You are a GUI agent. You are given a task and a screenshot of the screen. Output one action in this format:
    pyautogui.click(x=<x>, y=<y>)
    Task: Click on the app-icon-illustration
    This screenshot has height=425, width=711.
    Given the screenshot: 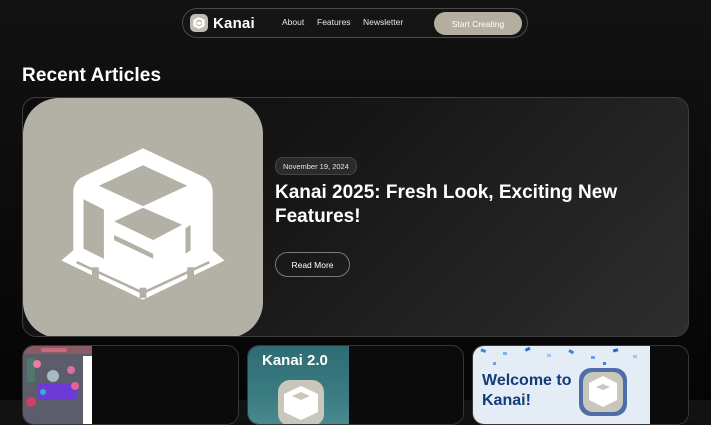 What is the action you would take?
    pyautogui.click(x=301, y=402)
    